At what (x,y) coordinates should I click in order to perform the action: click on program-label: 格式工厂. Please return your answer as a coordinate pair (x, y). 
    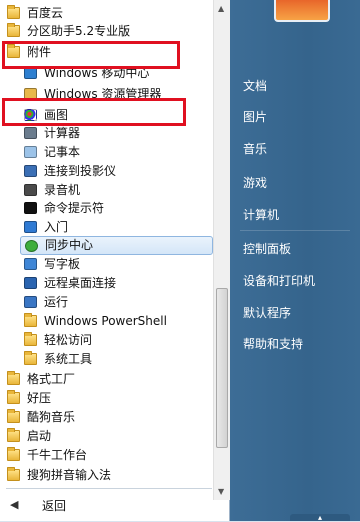
    Looking at the image, I should click on (51, 379).